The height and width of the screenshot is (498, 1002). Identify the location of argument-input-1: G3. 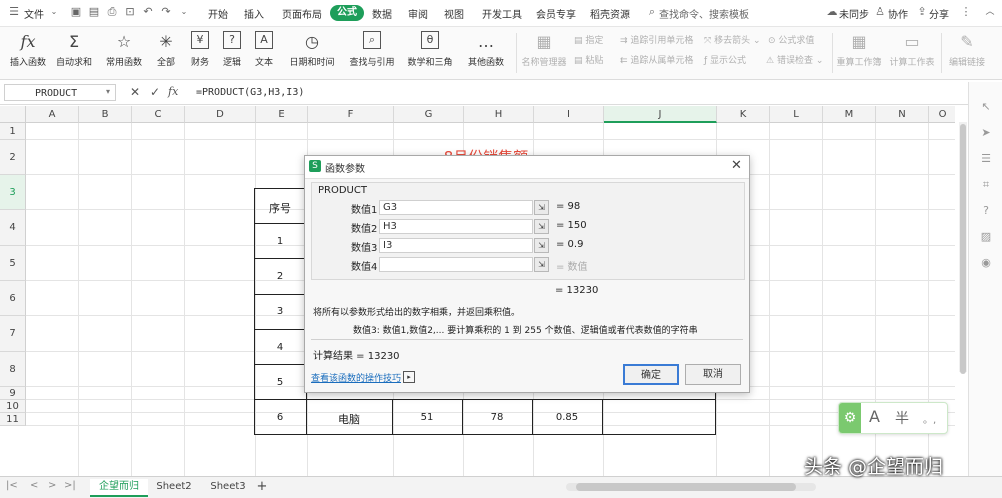
(456, 207).